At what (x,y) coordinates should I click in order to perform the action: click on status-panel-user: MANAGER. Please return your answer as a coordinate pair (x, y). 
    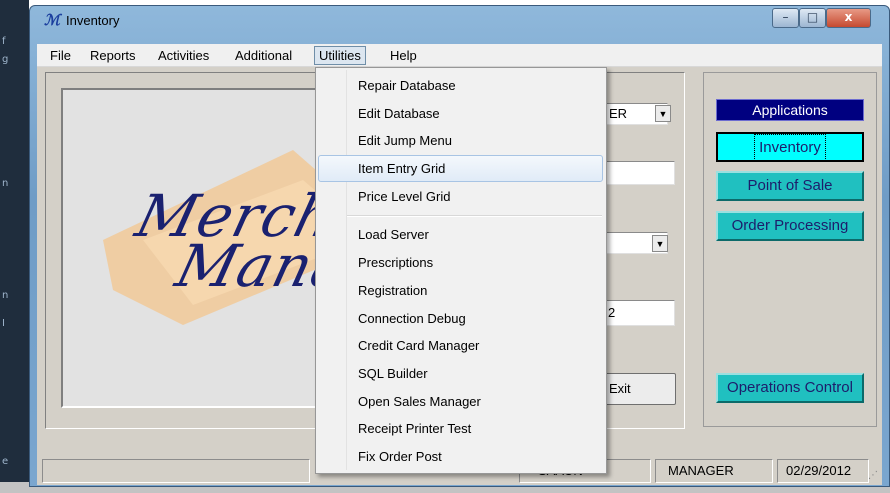
    Looking at the image, I should click on (714, 471).